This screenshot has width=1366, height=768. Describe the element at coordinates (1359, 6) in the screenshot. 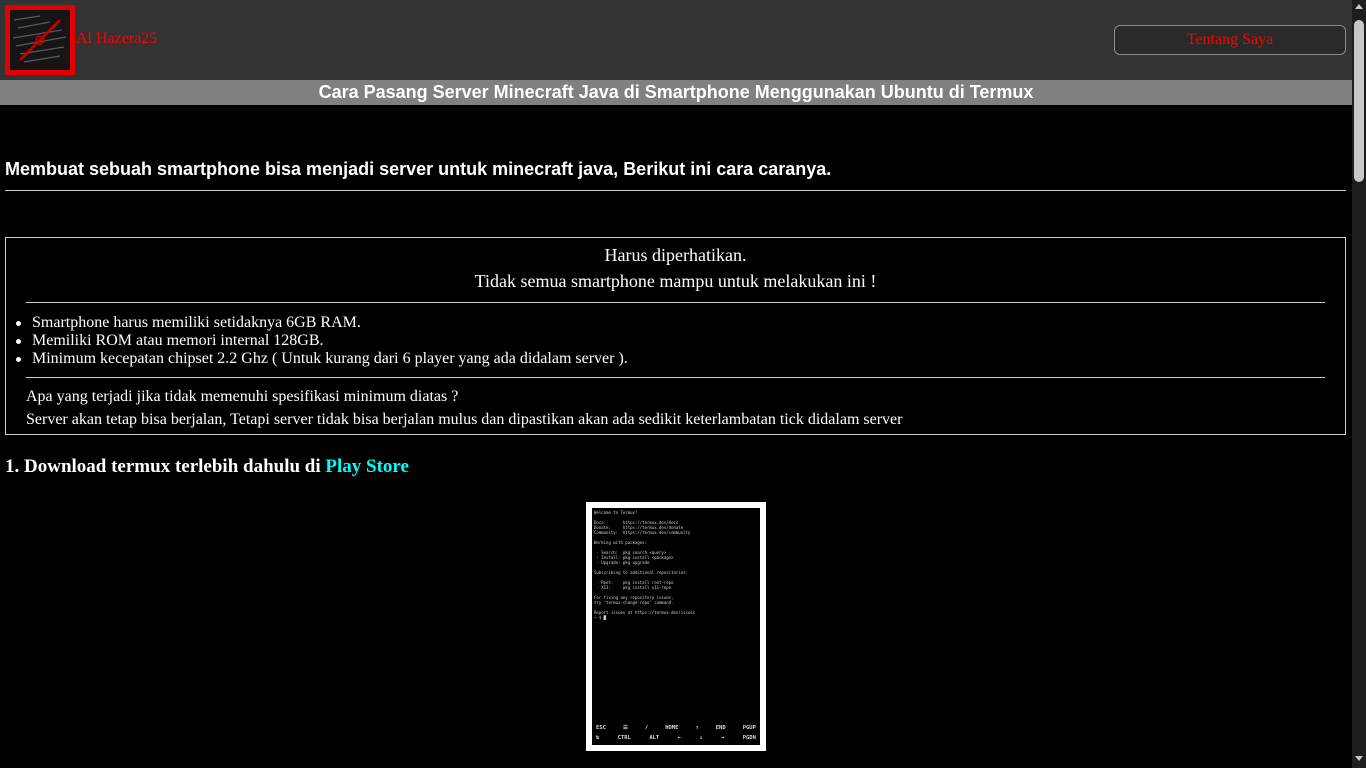

I see `scroll-up-arrow-icon` at that location.